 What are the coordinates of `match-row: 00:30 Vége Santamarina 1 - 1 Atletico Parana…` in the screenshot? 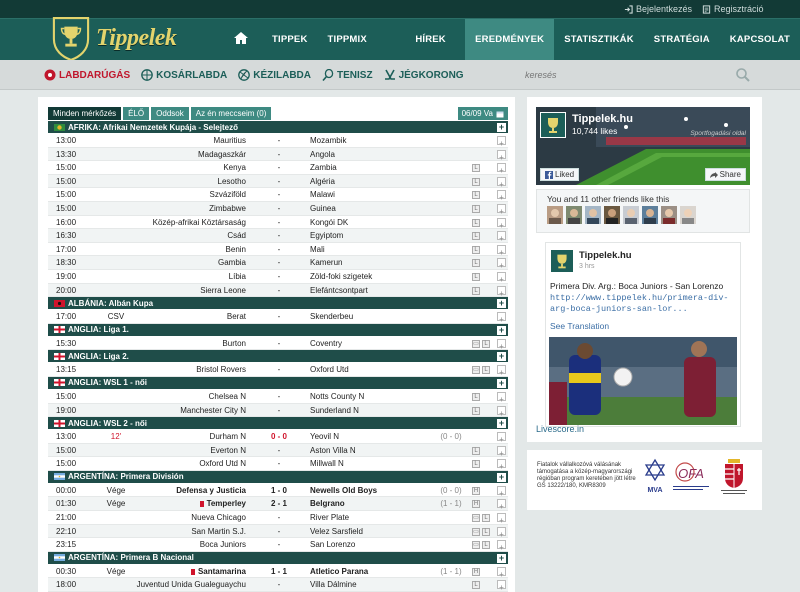 It's located at (278, 572).